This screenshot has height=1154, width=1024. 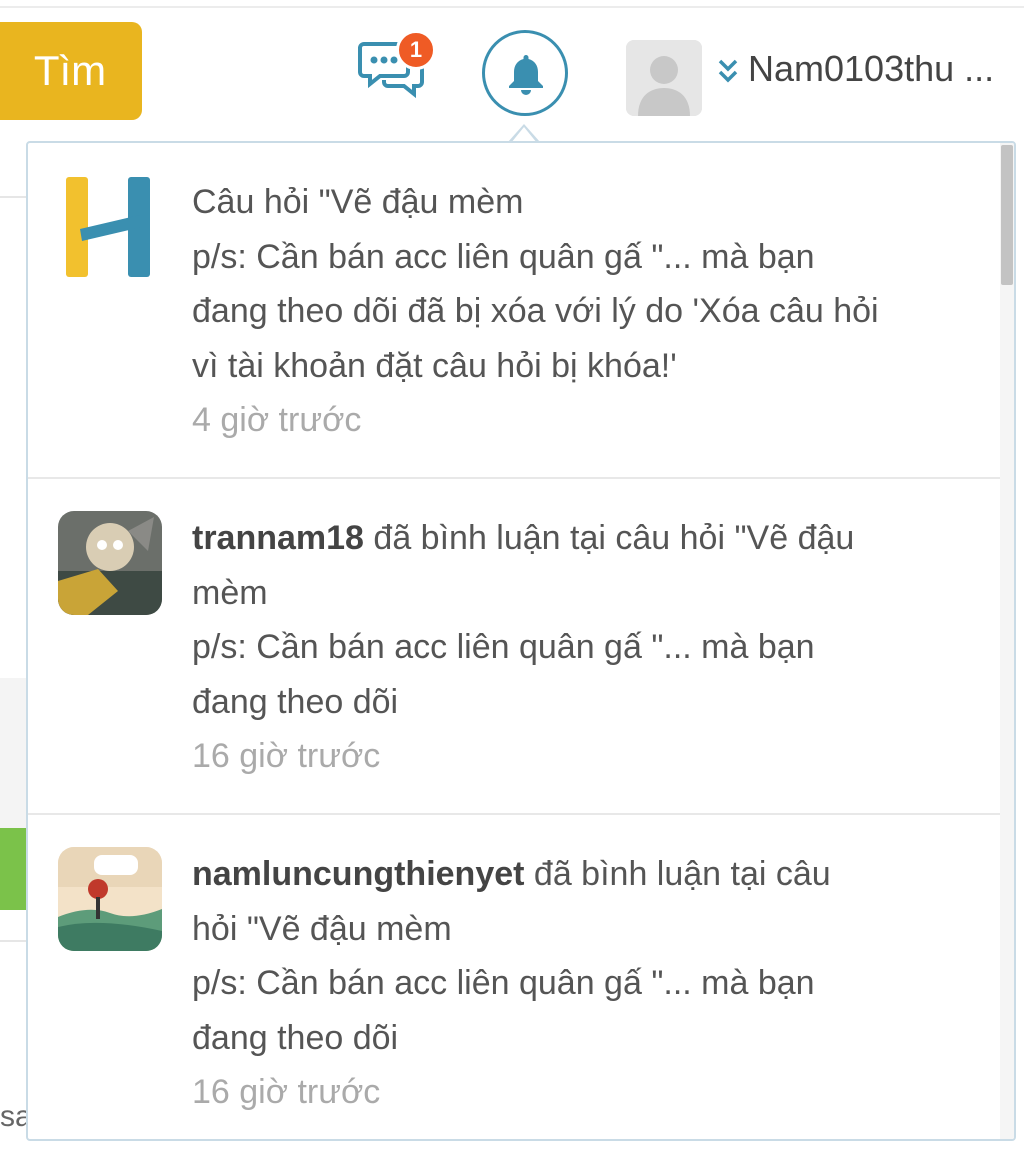 What do you see at coordinates (277, 420) in the screenshot?
I see `notification-time: 4 giờ trước` at bounding box center [277, 420].